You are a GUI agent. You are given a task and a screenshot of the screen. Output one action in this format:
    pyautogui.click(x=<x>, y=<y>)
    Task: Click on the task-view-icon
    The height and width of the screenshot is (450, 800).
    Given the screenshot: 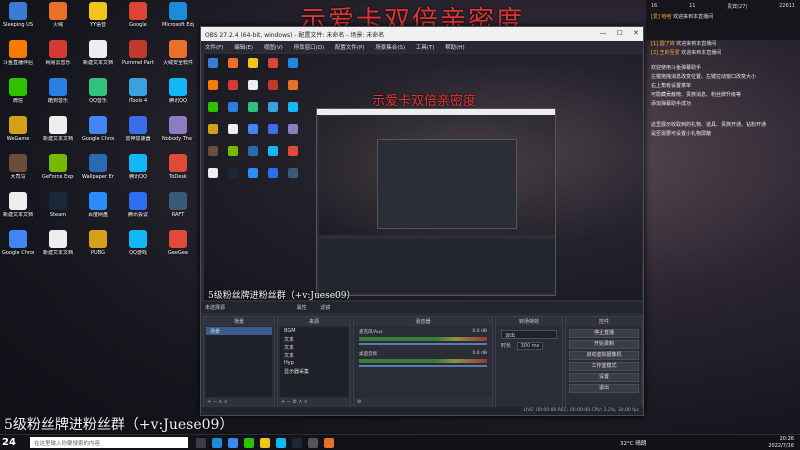 What is the action you would take?
    pyautogui.click(x=201, y=443)
    